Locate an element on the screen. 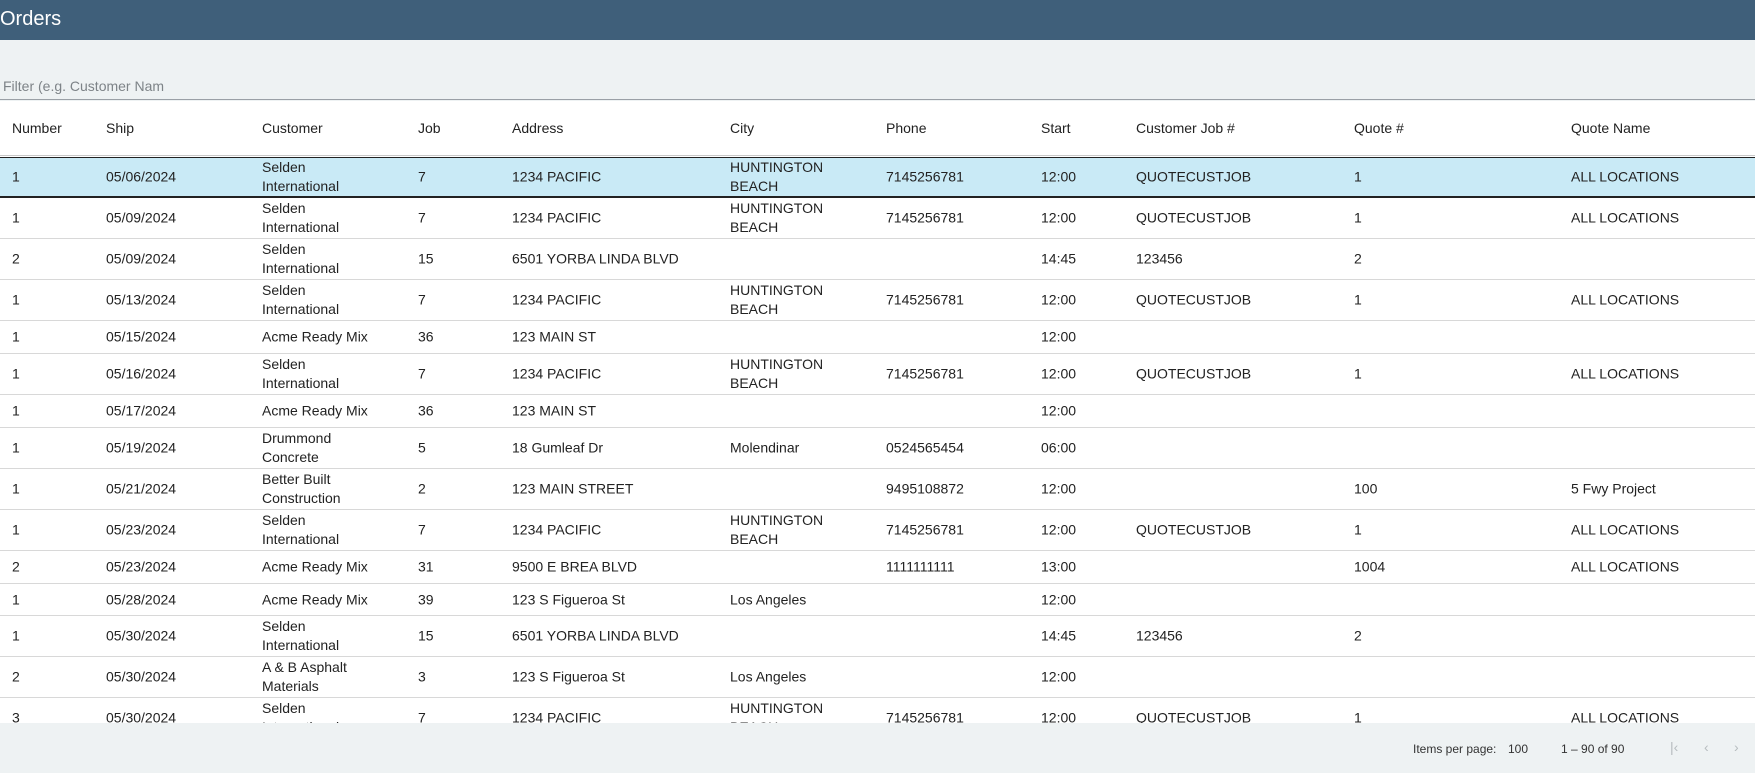 The image size is (1755, 773). next-page-icon: › is located at coordinates (1736, 747).